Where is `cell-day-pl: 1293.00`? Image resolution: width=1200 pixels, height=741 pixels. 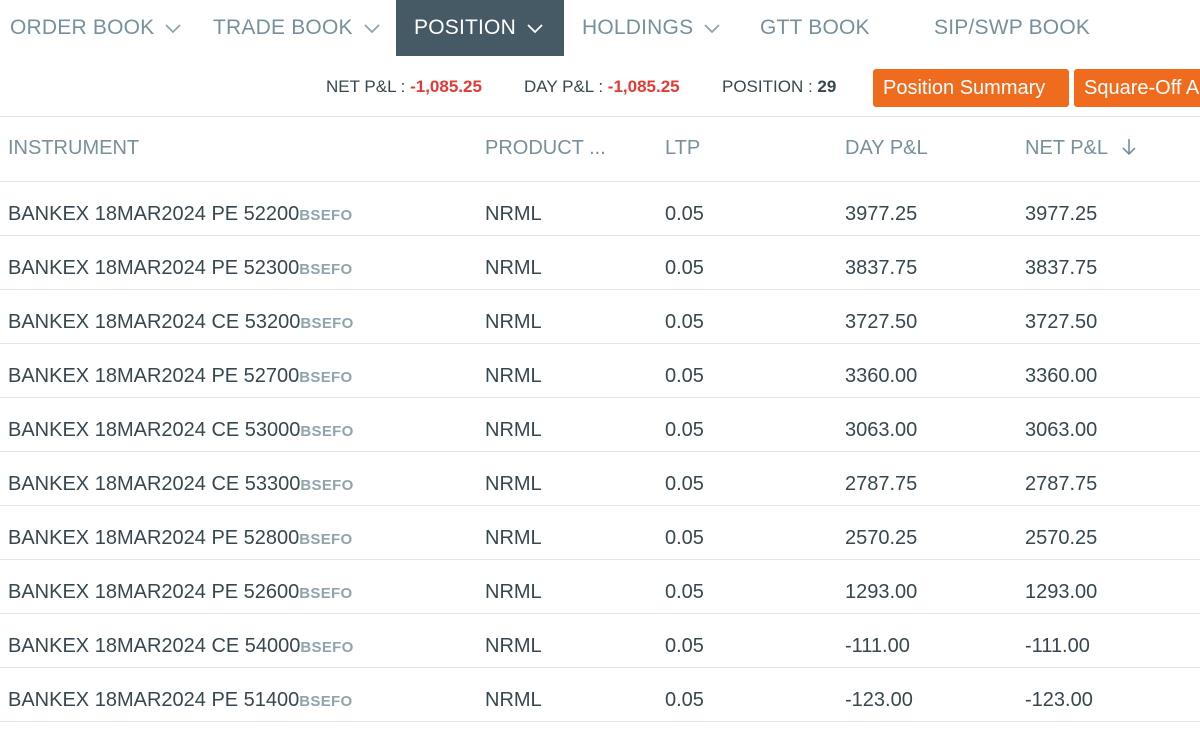
cell-day-pl: 1293.00 is located at coordinates (881, 592).